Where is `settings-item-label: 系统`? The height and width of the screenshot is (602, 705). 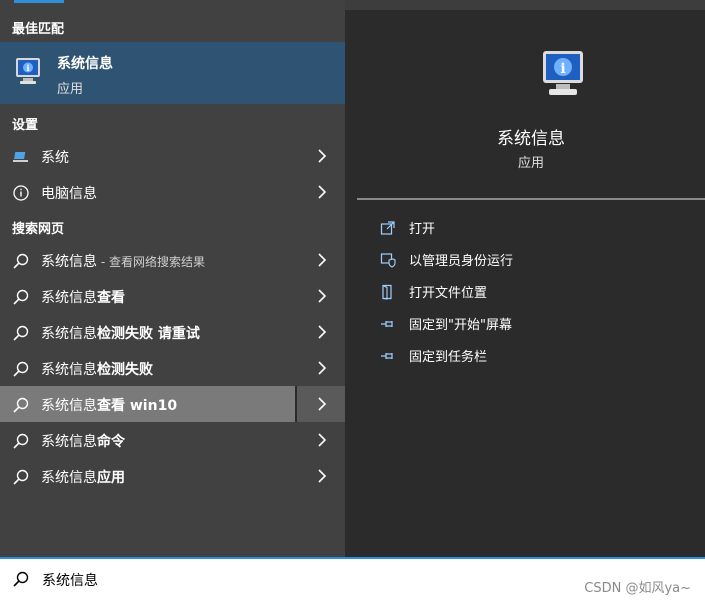
settings-item-label: 系统 is located at coordinates (55, 158).